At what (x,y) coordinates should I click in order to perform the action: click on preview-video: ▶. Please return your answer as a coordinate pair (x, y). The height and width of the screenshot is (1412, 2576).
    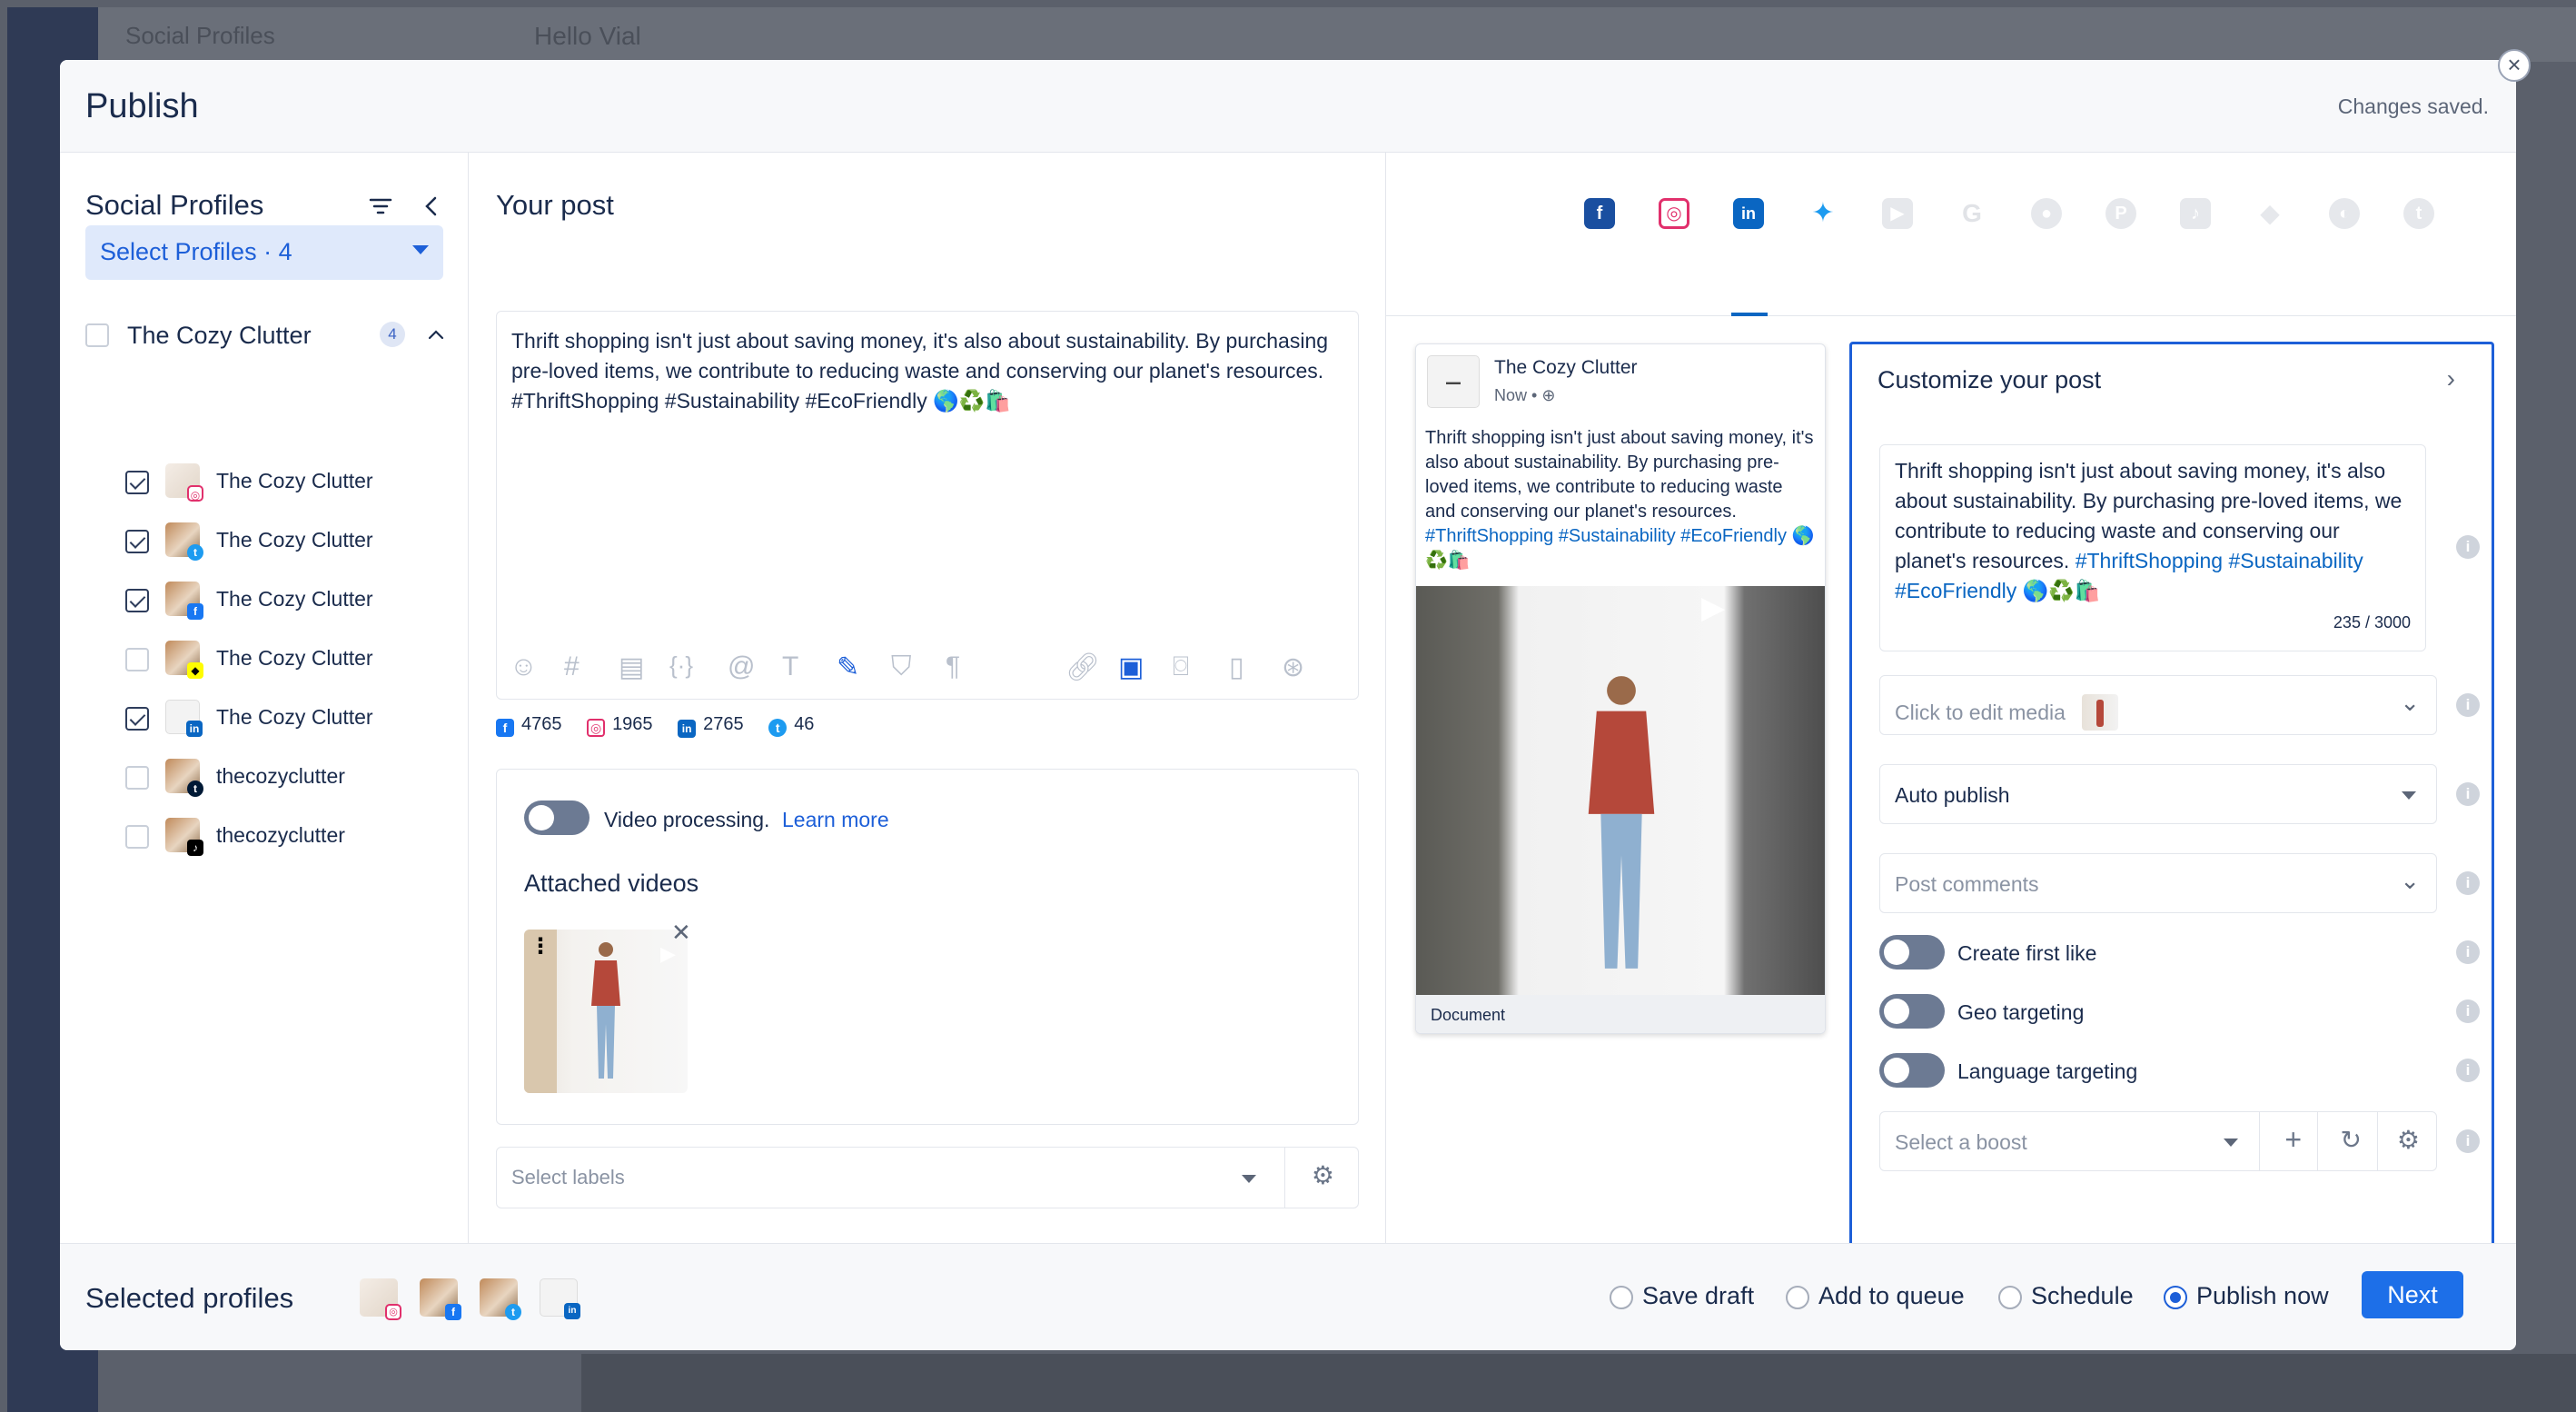
    Looking at the image, I should click on (1620, 790).